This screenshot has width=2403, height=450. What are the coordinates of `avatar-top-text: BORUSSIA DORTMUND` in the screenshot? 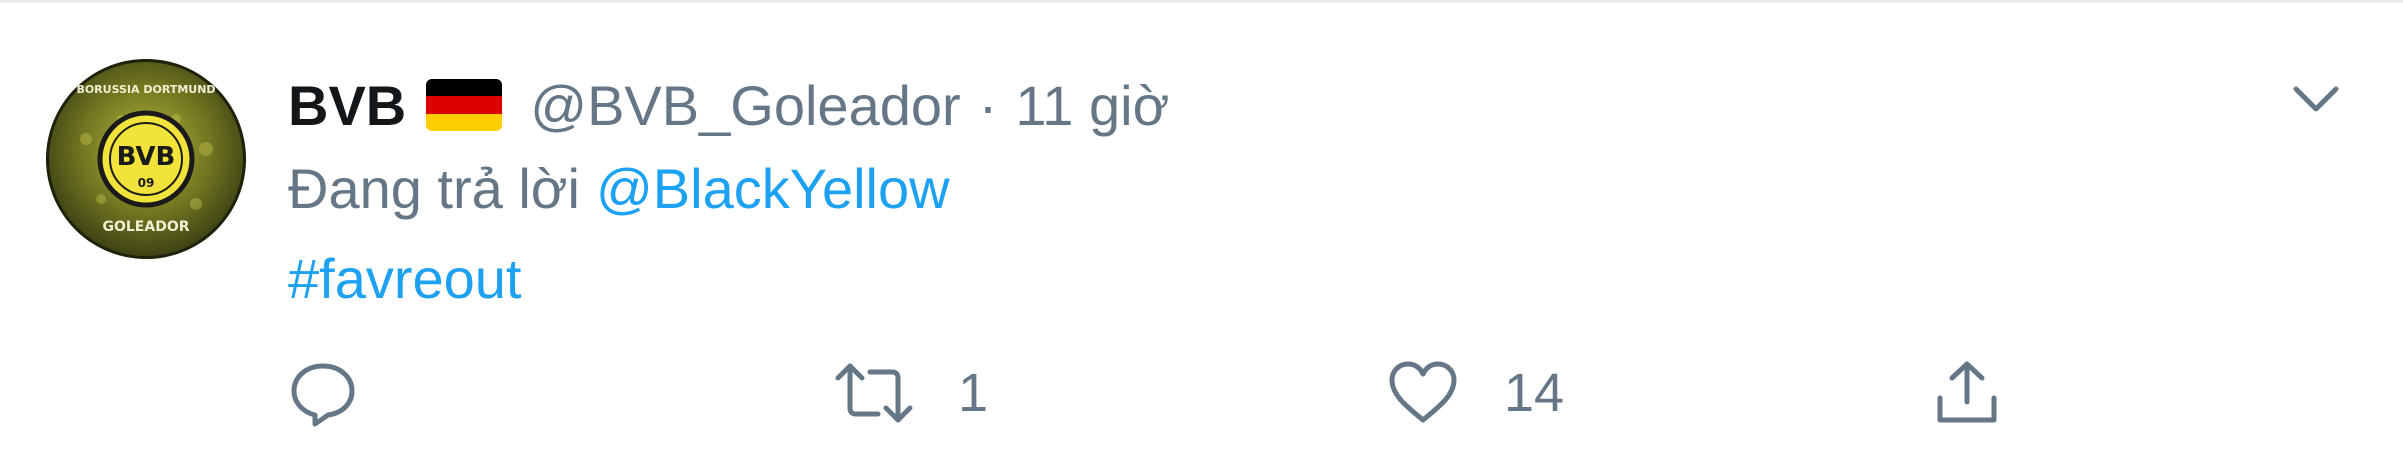 It's located at (145, 89).